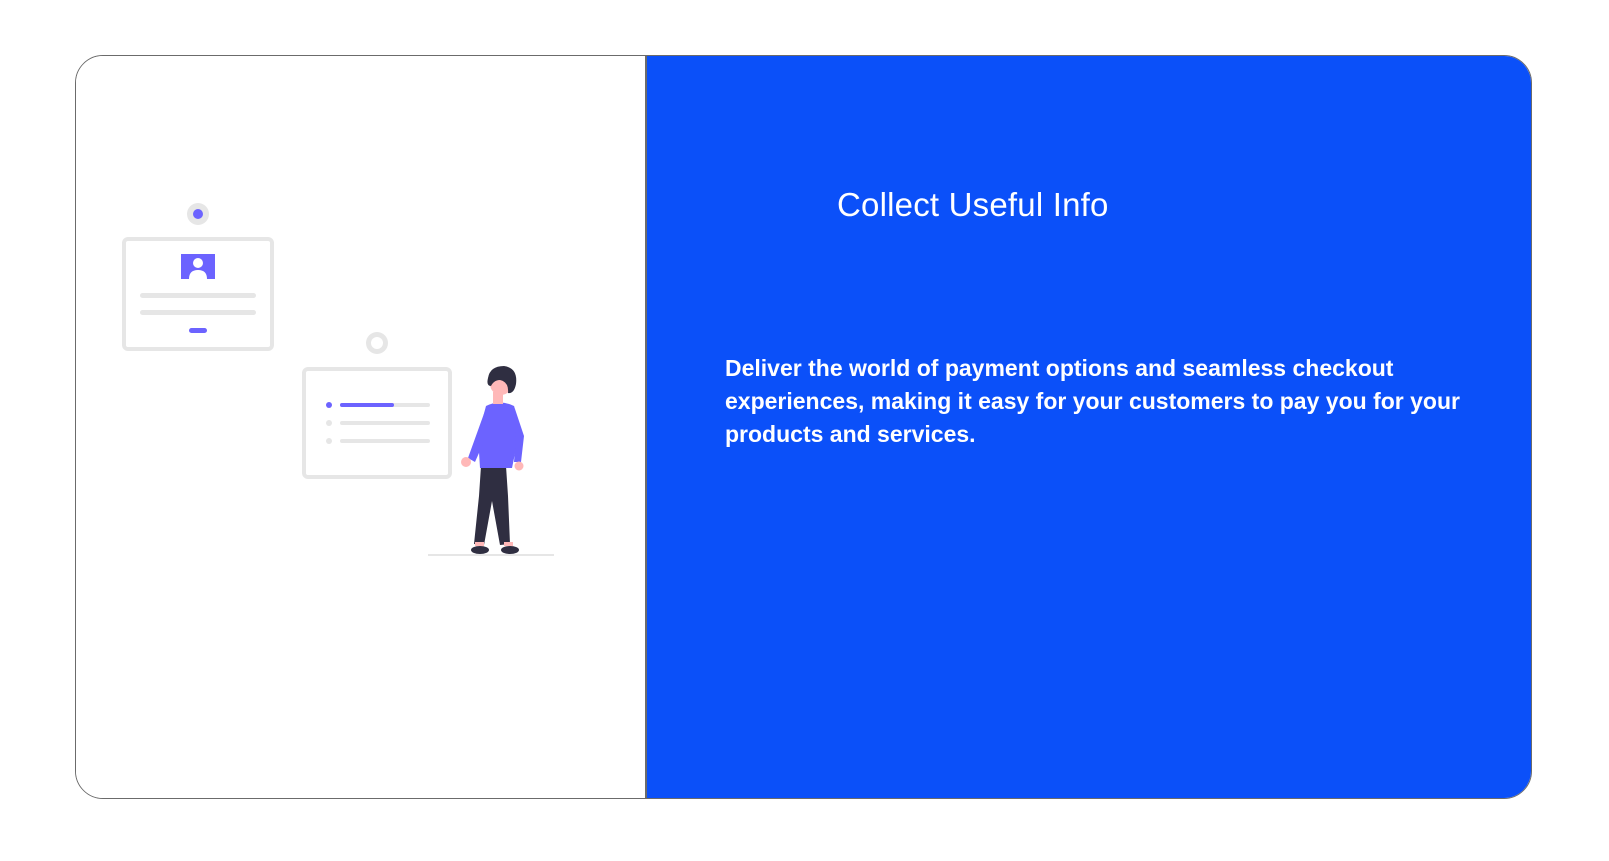 The height and width of the screenshot is (861, 1609). Describe the element at coordinates (198, 294) in the screenshot. I see `profile-card-graphic` at that location.